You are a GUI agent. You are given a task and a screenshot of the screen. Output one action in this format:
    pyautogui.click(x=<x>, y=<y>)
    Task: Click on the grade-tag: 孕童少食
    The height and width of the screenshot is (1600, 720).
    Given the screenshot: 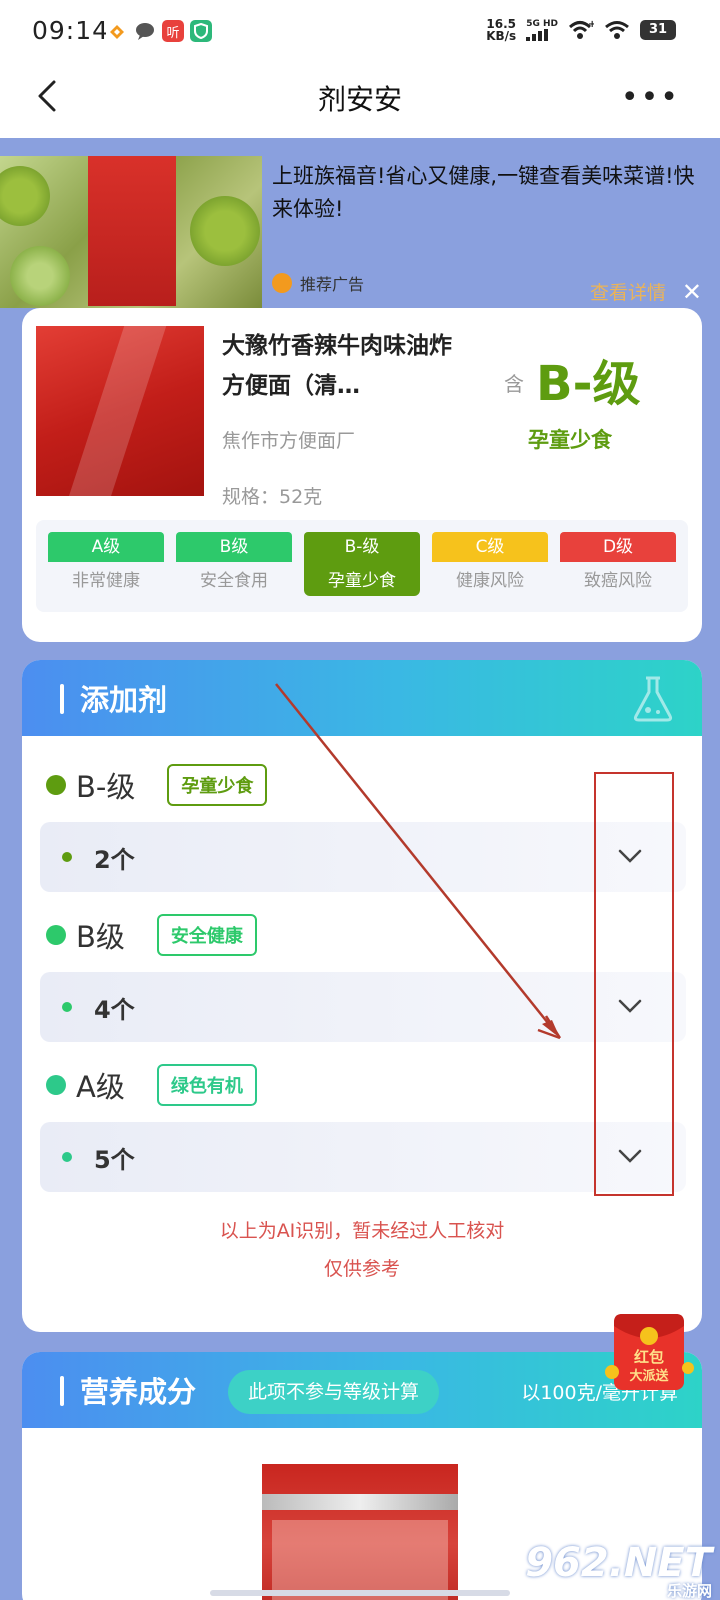 What is the action you would take?
    pyautogui.click(x=217, y=785)
    